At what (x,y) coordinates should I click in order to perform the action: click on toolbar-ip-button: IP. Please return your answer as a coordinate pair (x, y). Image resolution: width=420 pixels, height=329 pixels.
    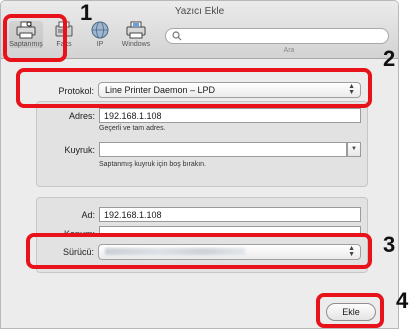
    Looking at the image, I should click on (100, 34).